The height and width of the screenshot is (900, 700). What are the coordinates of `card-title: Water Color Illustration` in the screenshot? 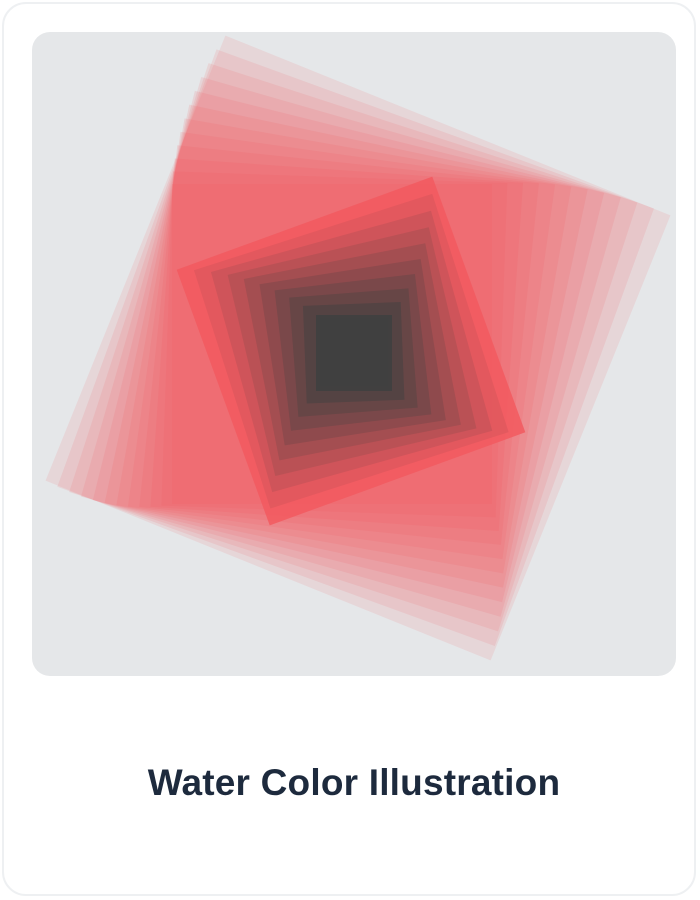 It's located at (354, 782).